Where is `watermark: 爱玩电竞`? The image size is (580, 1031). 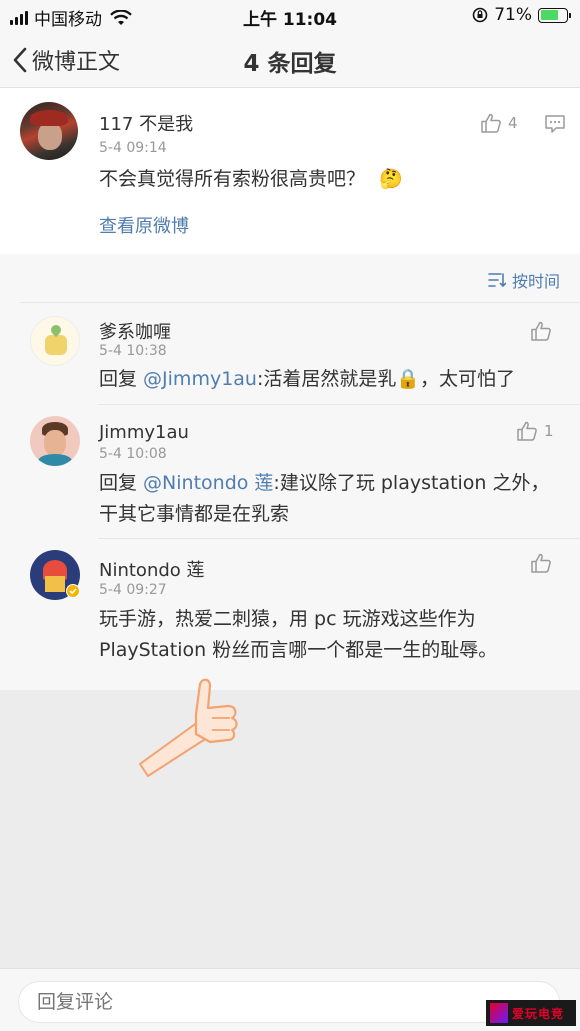 watermark: 爱玩电竞 is located at coordinates (531, 1013).